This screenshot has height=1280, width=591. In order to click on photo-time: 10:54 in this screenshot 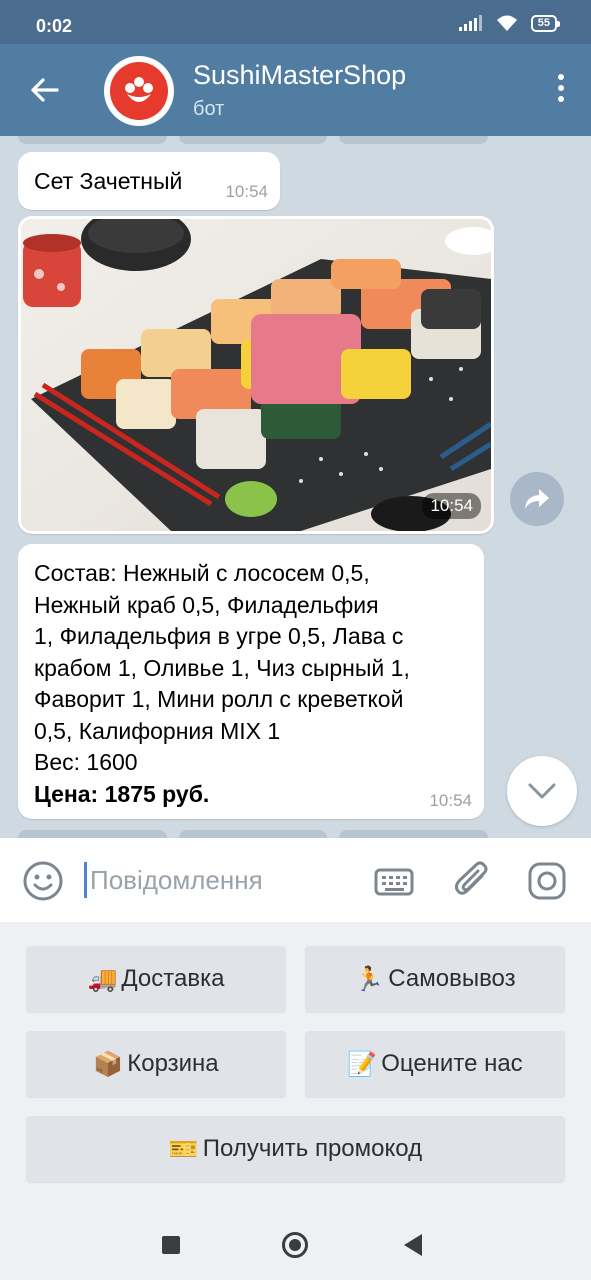, I will do `click(451, 506)`.